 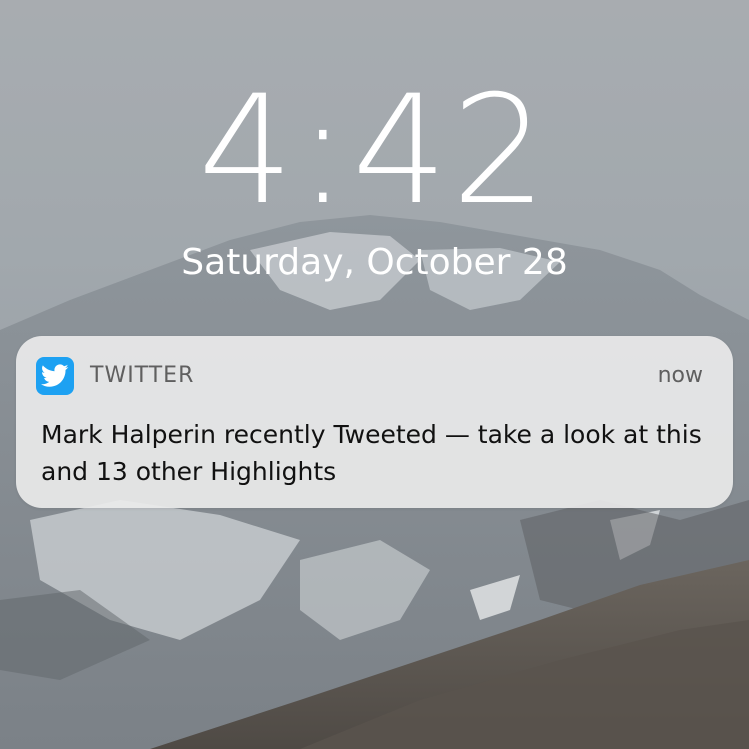 What do you see at coordinates (680, 375) in the screenshot?
I see `notification-time: now` at bounding box center [680, 375].